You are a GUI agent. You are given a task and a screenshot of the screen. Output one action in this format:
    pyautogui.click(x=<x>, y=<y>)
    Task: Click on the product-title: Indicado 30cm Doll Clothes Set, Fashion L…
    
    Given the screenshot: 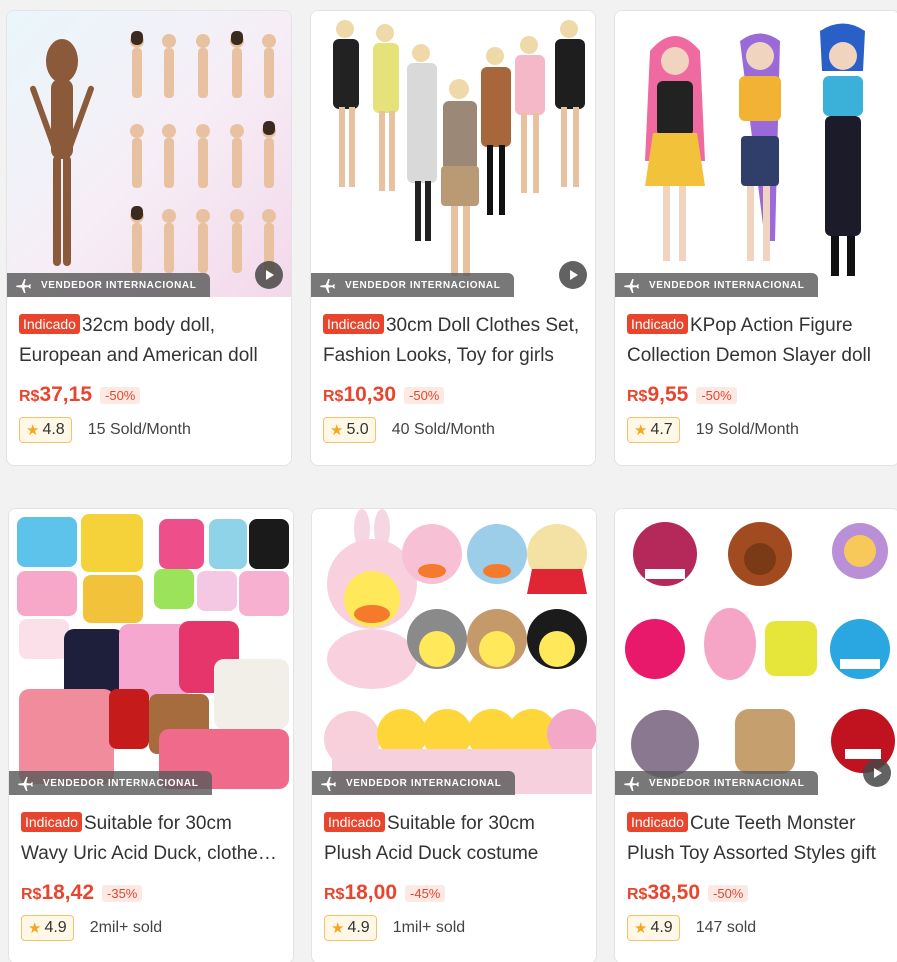 What is the action you would take?
    pyautogui.click(x=453, y=341)
    